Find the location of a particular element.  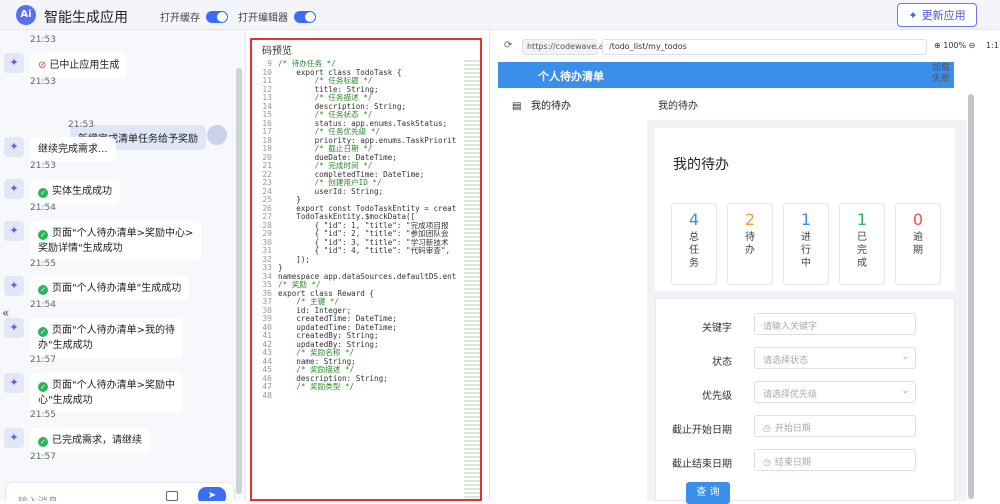

app-header: 个人待办清单 is located at coordinates (726, 75).